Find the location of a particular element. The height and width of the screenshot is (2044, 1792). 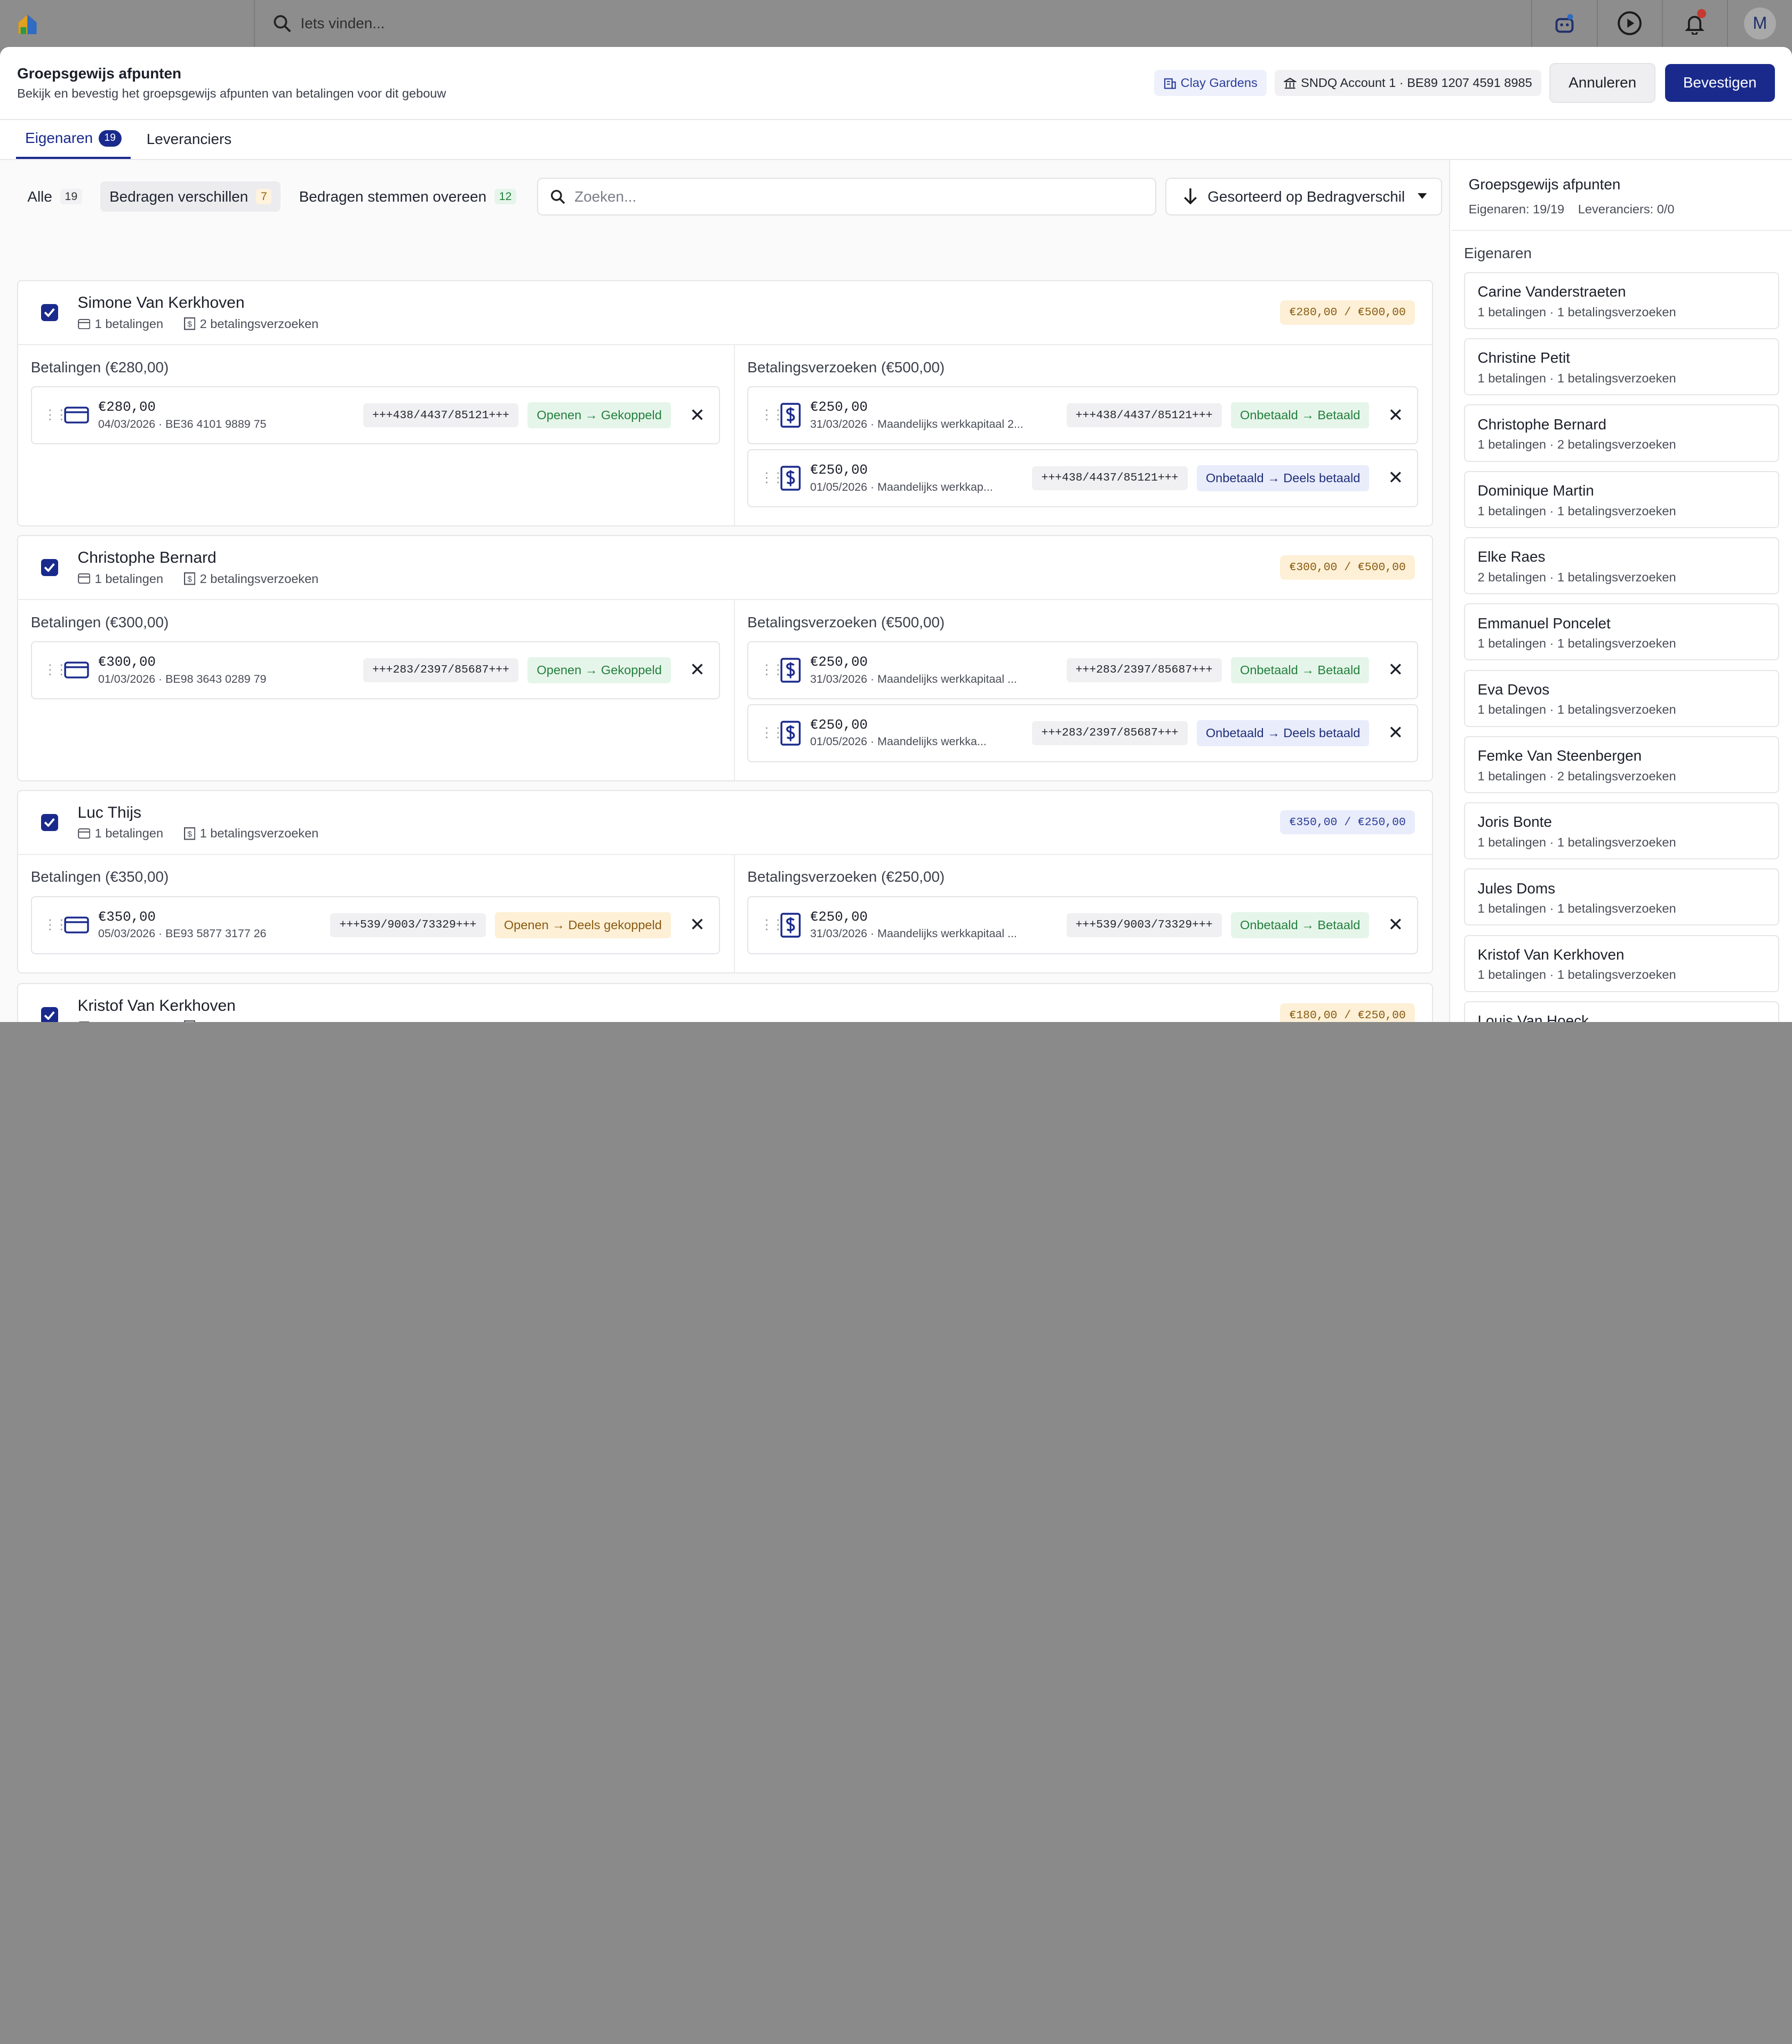

payment-details: 04/03/2026 · BE36 4101 9889 75 is located at coordinates (230, 424).